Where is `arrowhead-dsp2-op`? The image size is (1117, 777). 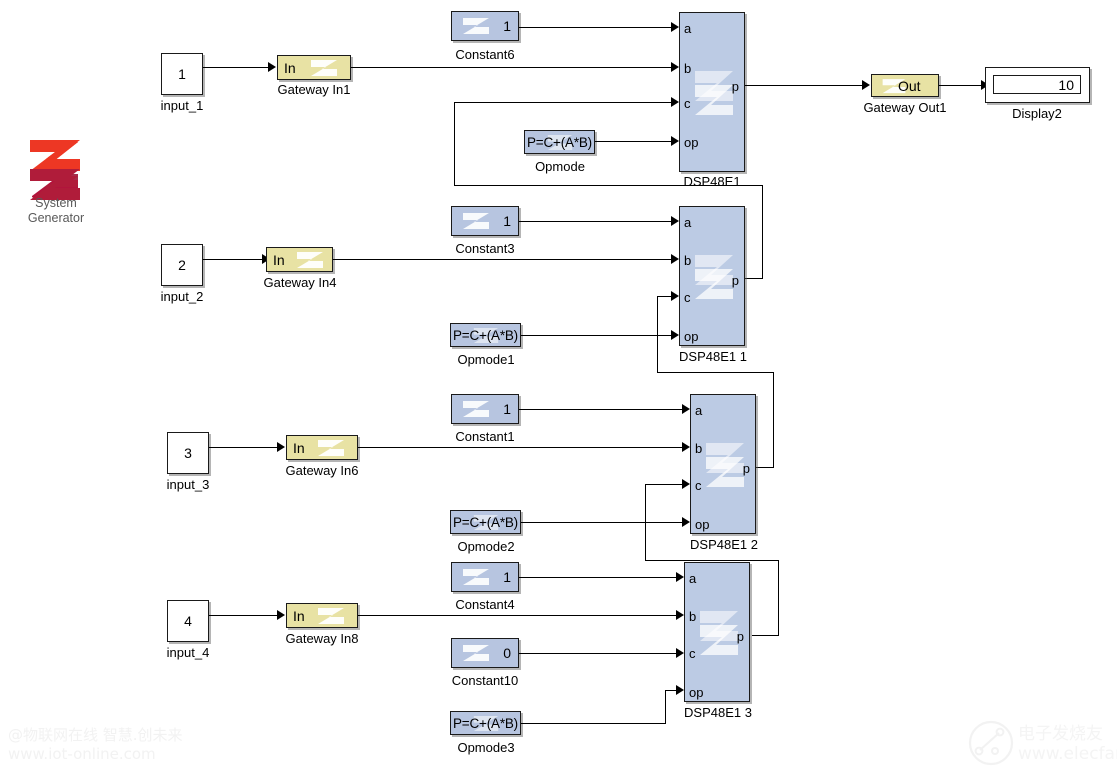 arrowhead-dsp2-op is located at coordinates (675, 335).